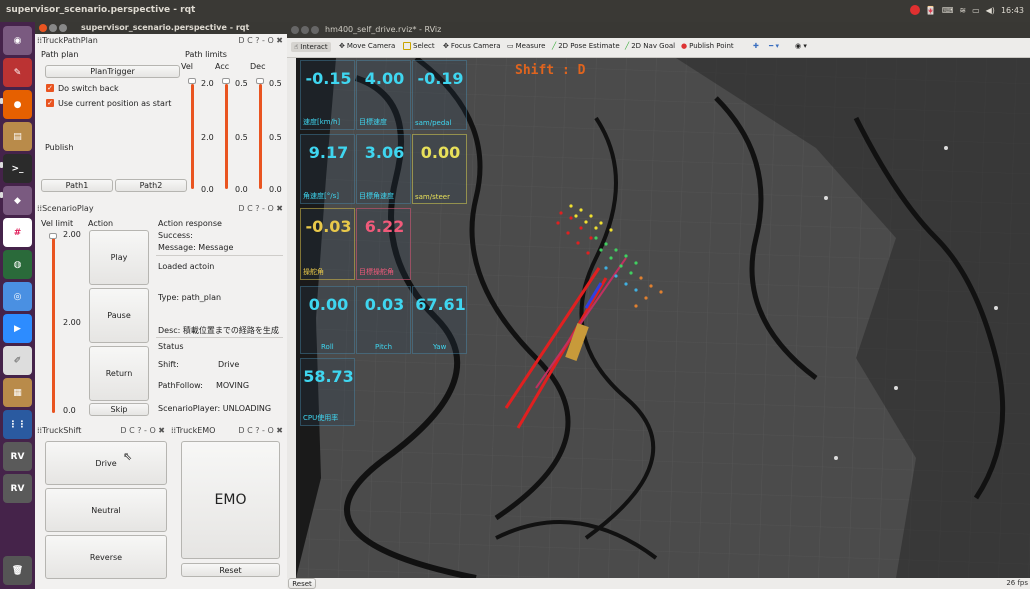  Describe the element at coordinates (112, 71) in the screenshot. I see `plan-trigger-button: PlanTrigger` at that location.